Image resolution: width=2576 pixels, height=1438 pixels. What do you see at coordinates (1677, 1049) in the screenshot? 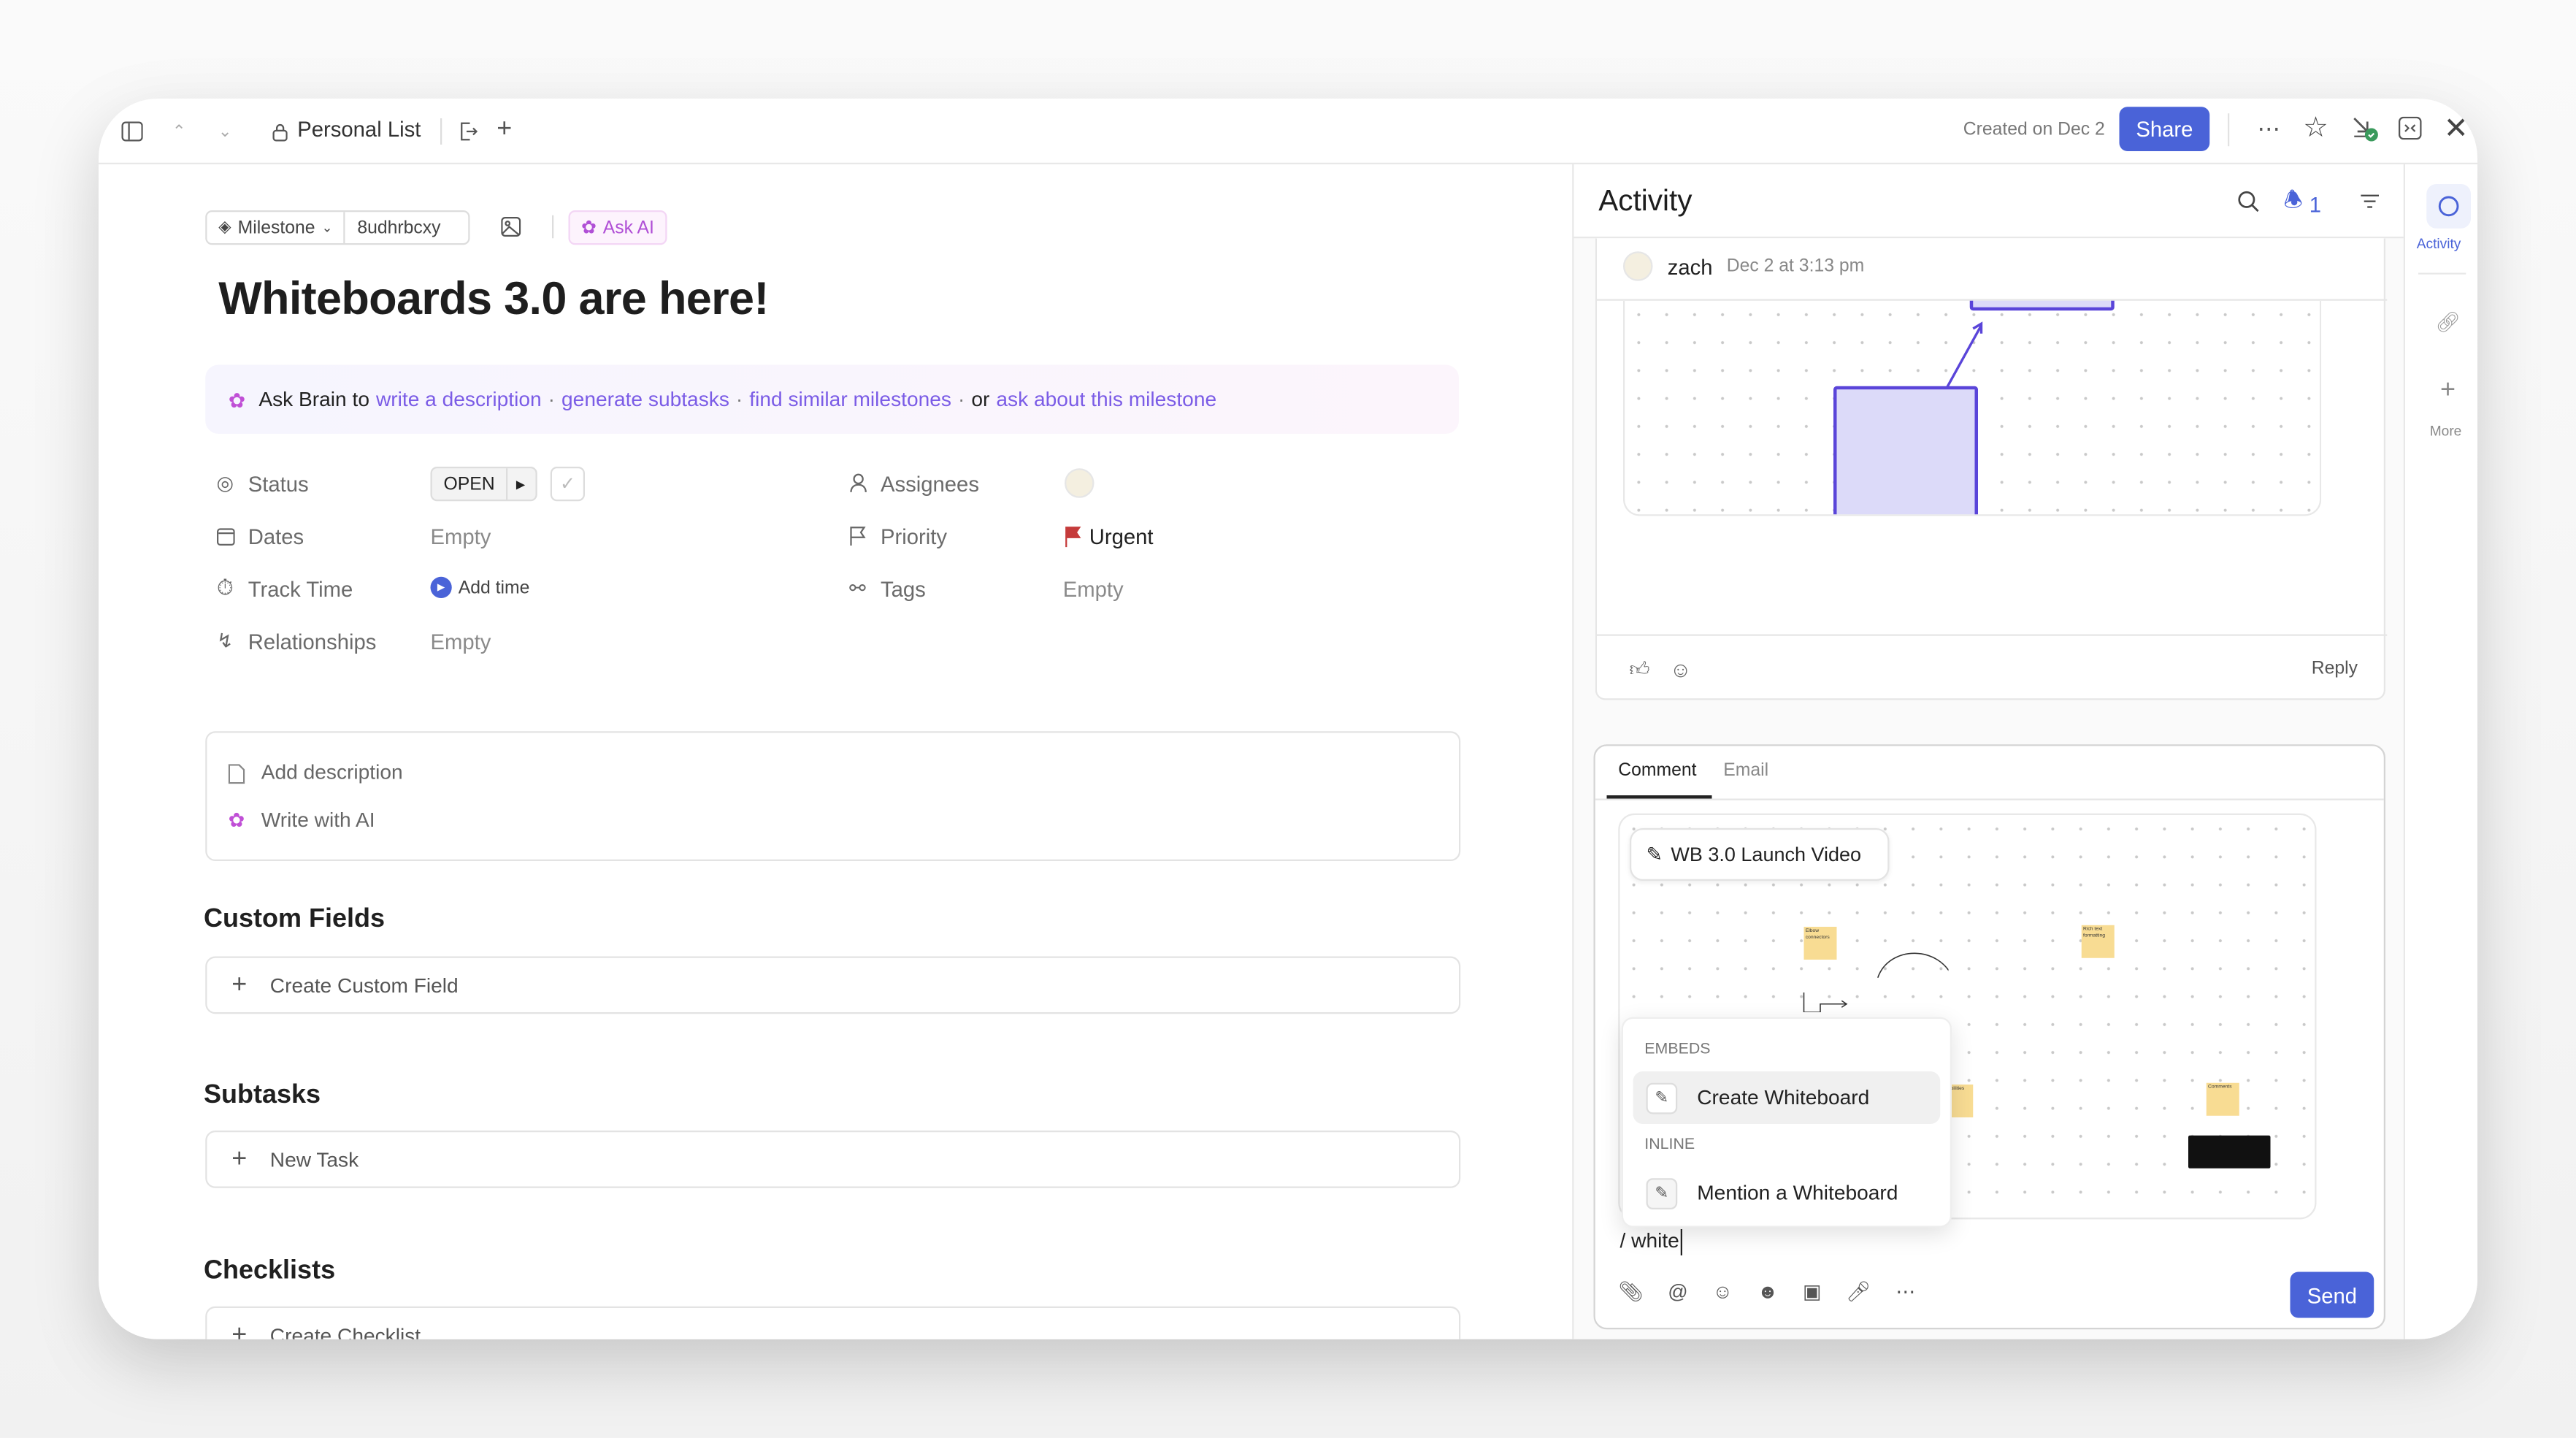
I see `menu-section-embeds: EMBEDS` at bounding box center [1677, 1049].